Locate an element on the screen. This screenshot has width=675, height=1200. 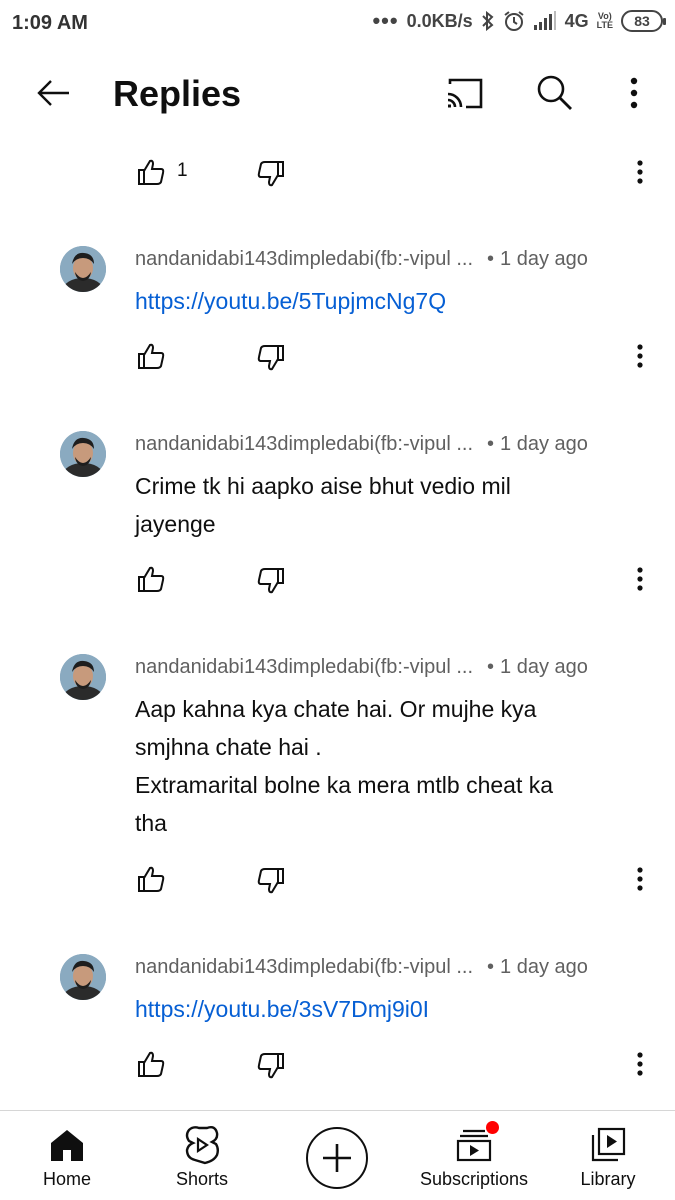
comment-body: https://youtu.be/3sV7Dmj9i0I is located at coordinates (385, 1009).